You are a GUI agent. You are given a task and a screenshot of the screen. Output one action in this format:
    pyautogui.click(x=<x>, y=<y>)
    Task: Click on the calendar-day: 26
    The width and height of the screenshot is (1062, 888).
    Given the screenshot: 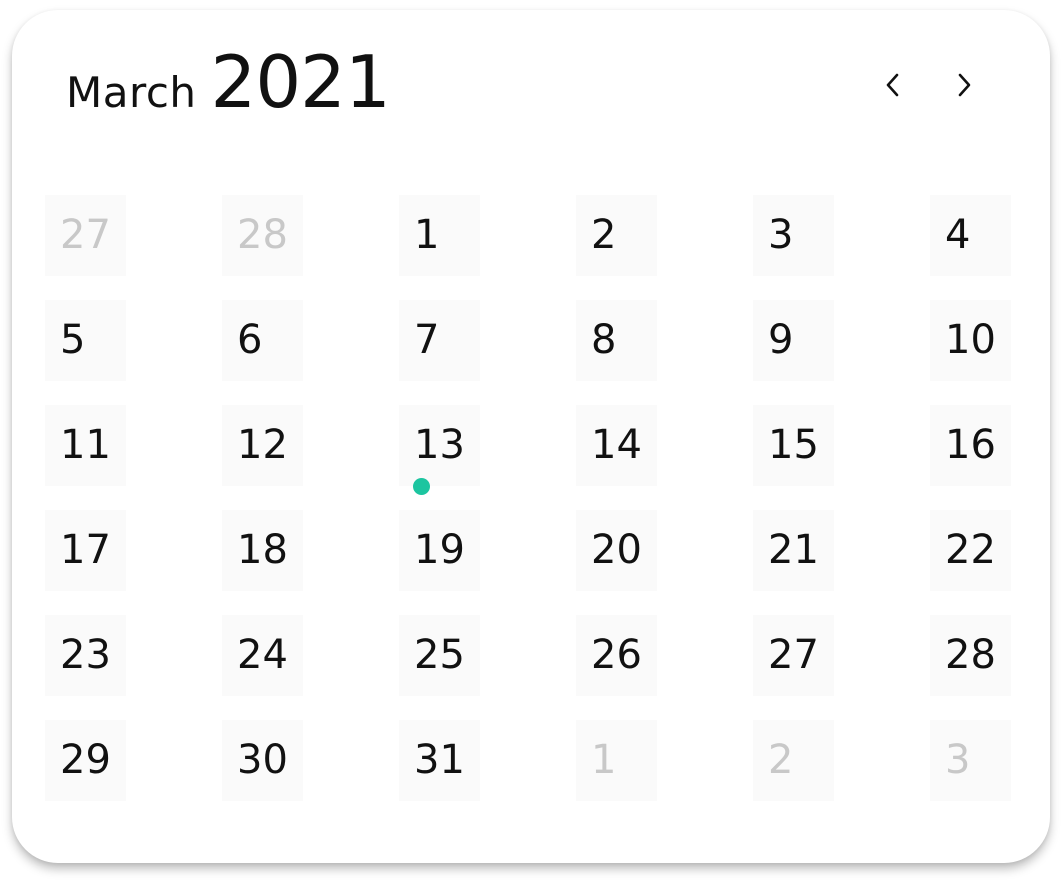 What is the action you would take?
    pyautogui.click(x=616, y=655)
    